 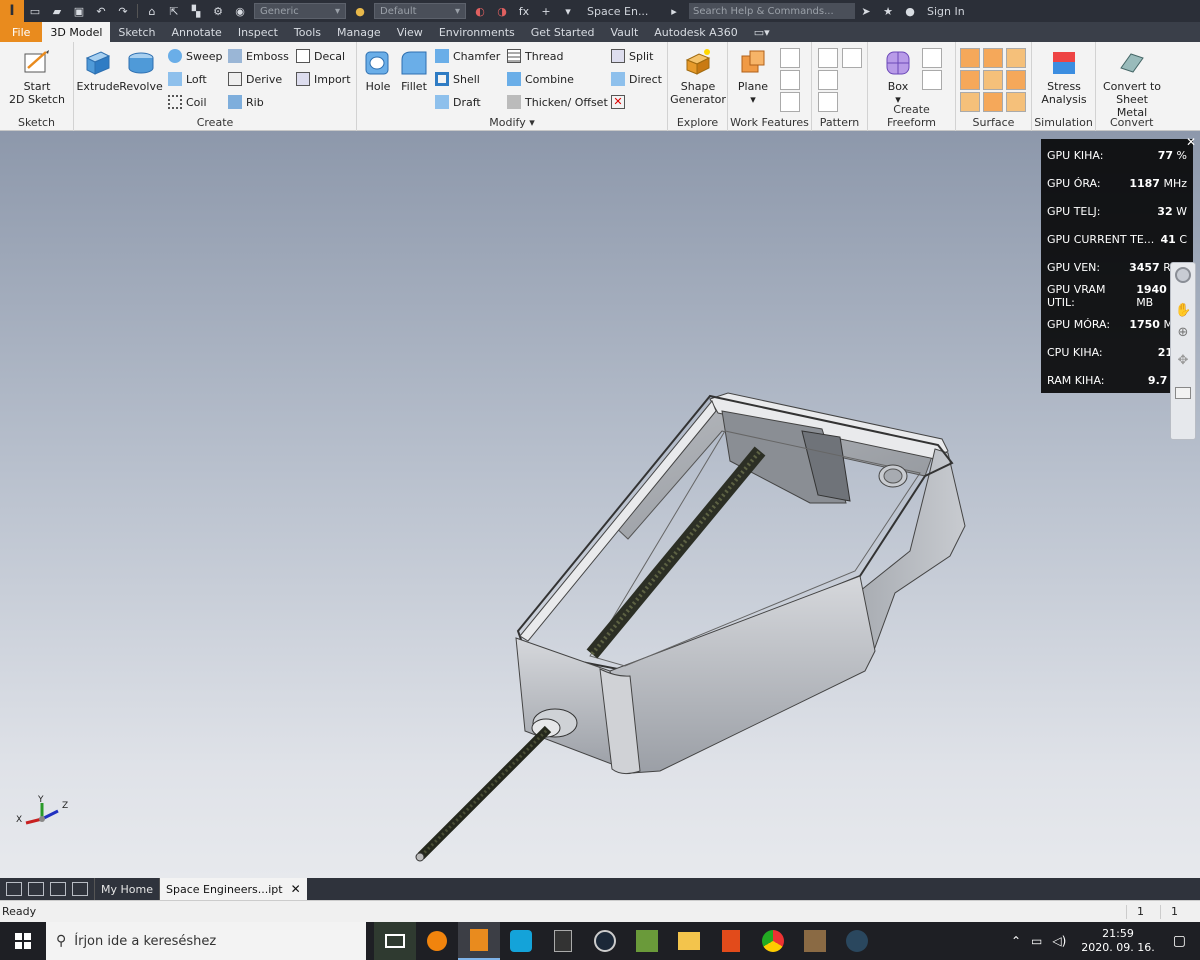 What do you see at coordinates (731, 941) in the screenshot?
I see `office-icon` at bounding box center [731, 941].